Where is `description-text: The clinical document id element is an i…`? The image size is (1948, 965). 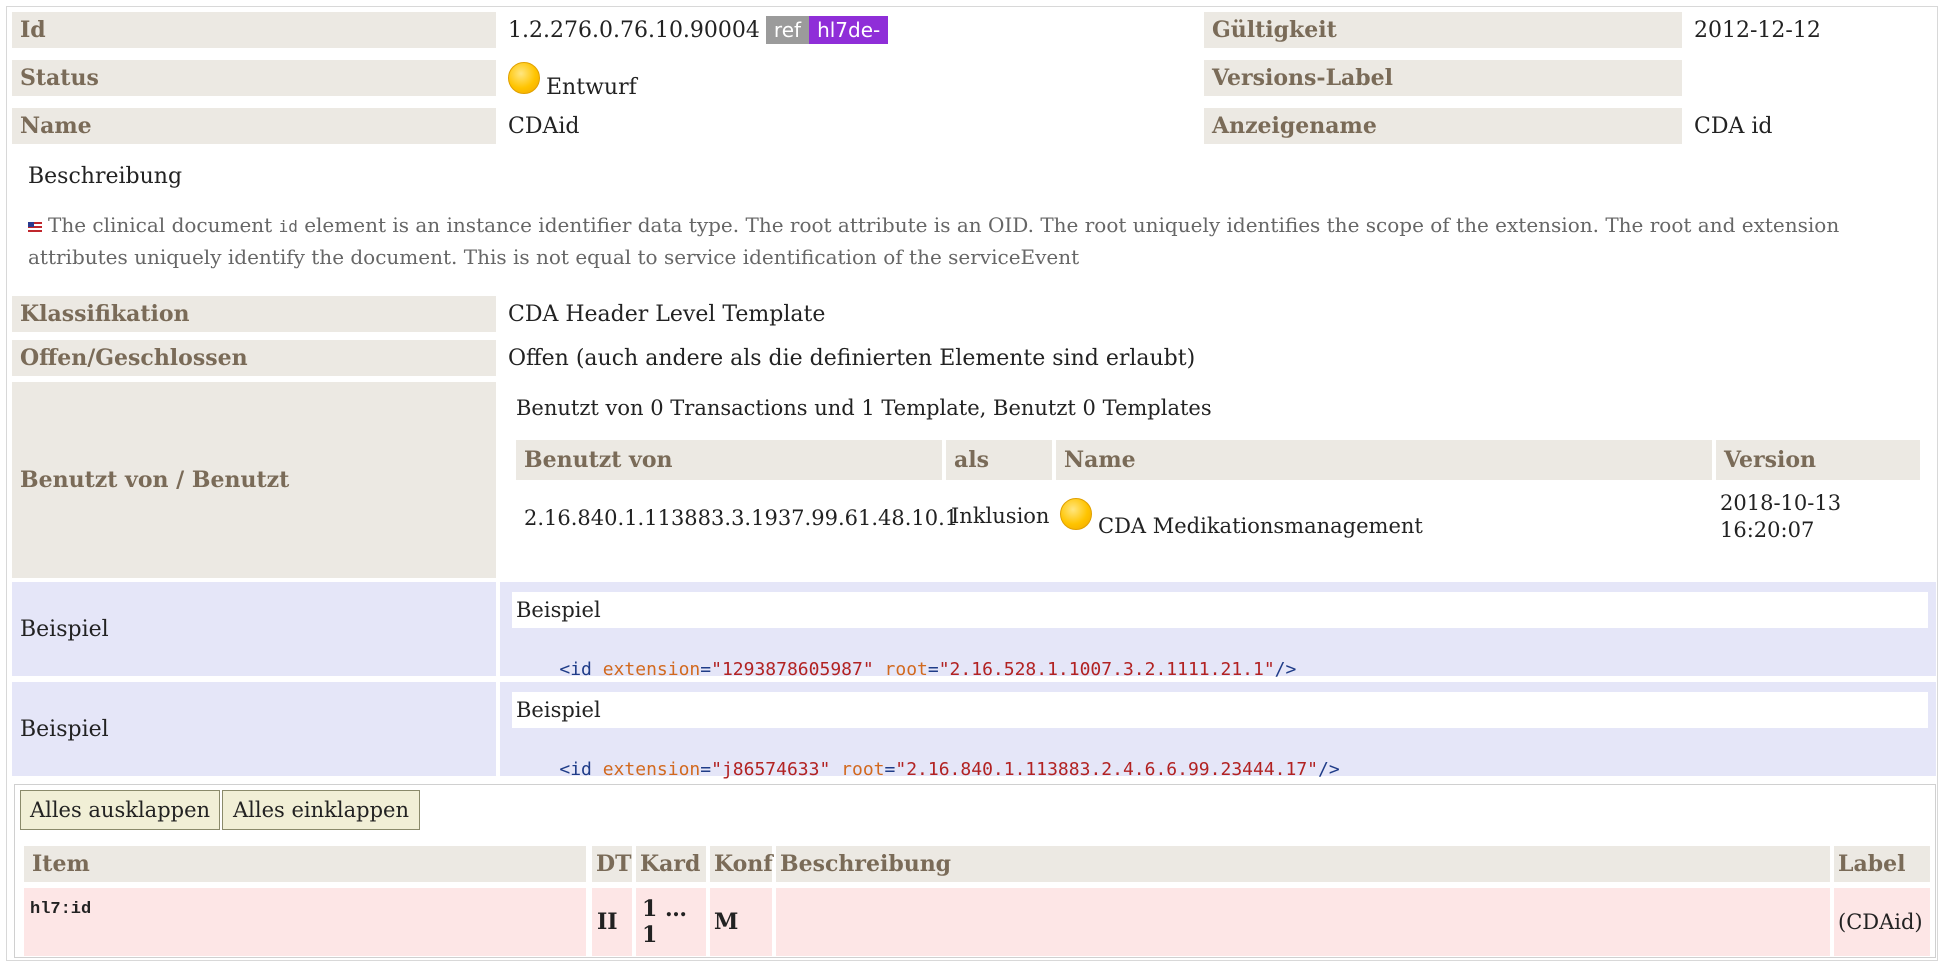
description-text: The clinical document id element is an i… is located at coordinates (978, 241).